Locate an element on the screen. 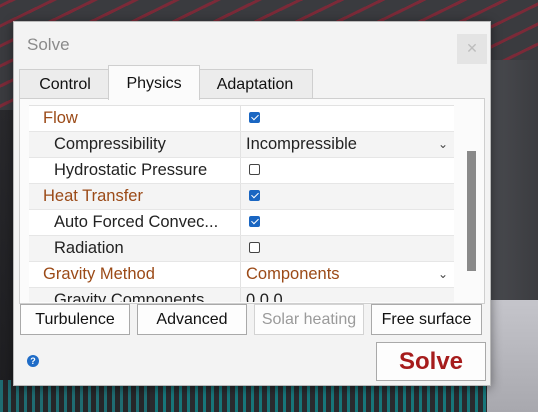 The width and height of the screenshot is (538, 412). help-icon: ? is located at coordinates (33, 361).